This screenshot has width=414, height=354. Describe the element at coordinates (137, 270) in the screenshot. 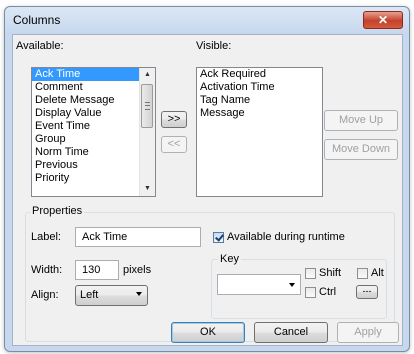

I see `width-unit: pixels` at that location.